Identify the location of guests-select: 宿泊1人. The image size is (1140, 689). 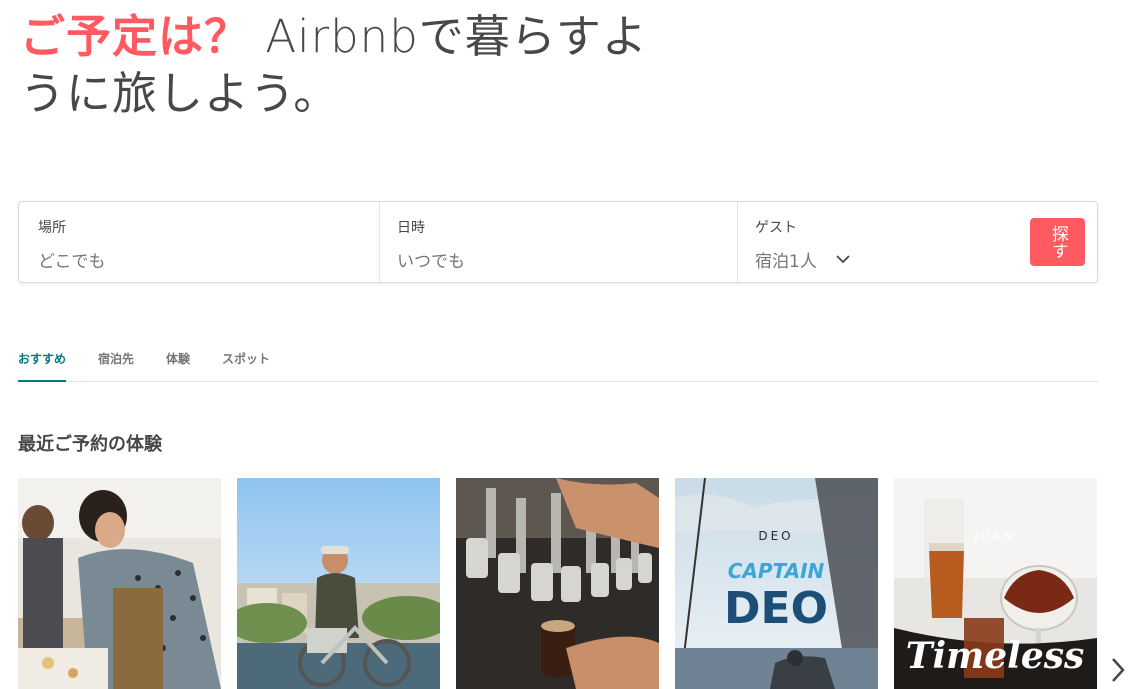
(786, 259).